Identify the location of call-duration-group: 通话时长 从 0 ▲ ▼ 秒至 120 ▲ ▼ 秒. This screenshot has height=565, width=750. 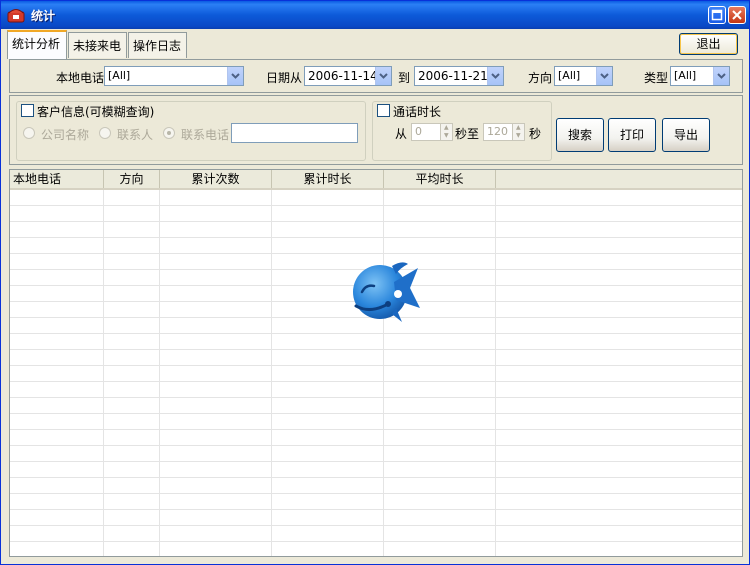
(462, 131).